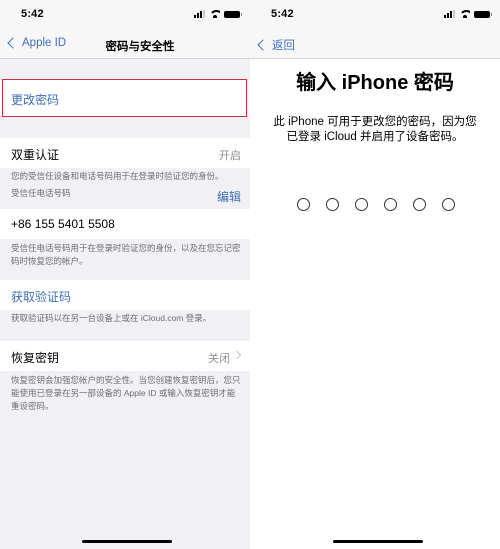 The height and width of the screenshot is (549, 500). Describe the element at coordinates (283, 46) in the screenshot. I see `back-label: 返回` at that location.